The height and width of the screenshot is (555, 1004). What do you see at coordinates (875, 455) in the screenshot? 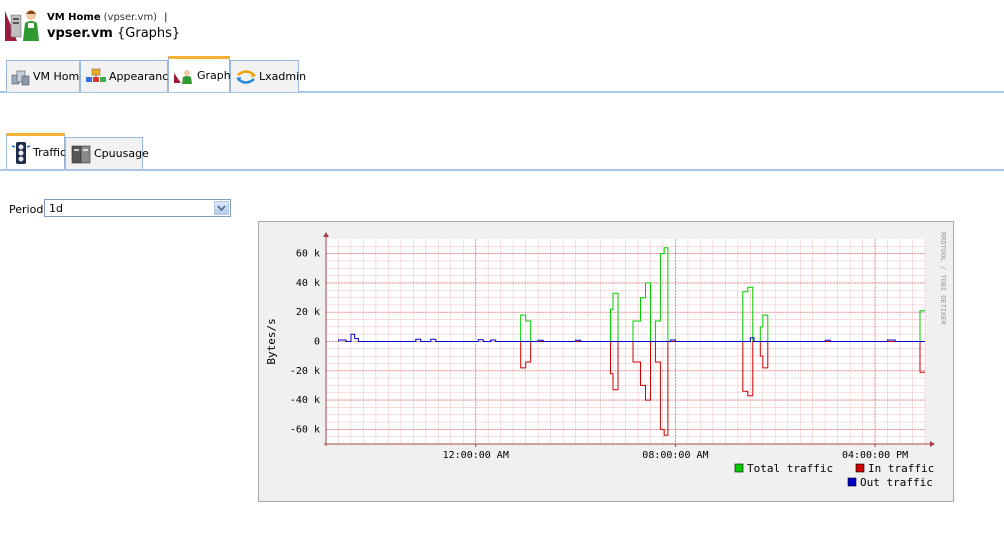
I see `x-tick-label: 04:00:00 PM` at bounding box center [875, 455].